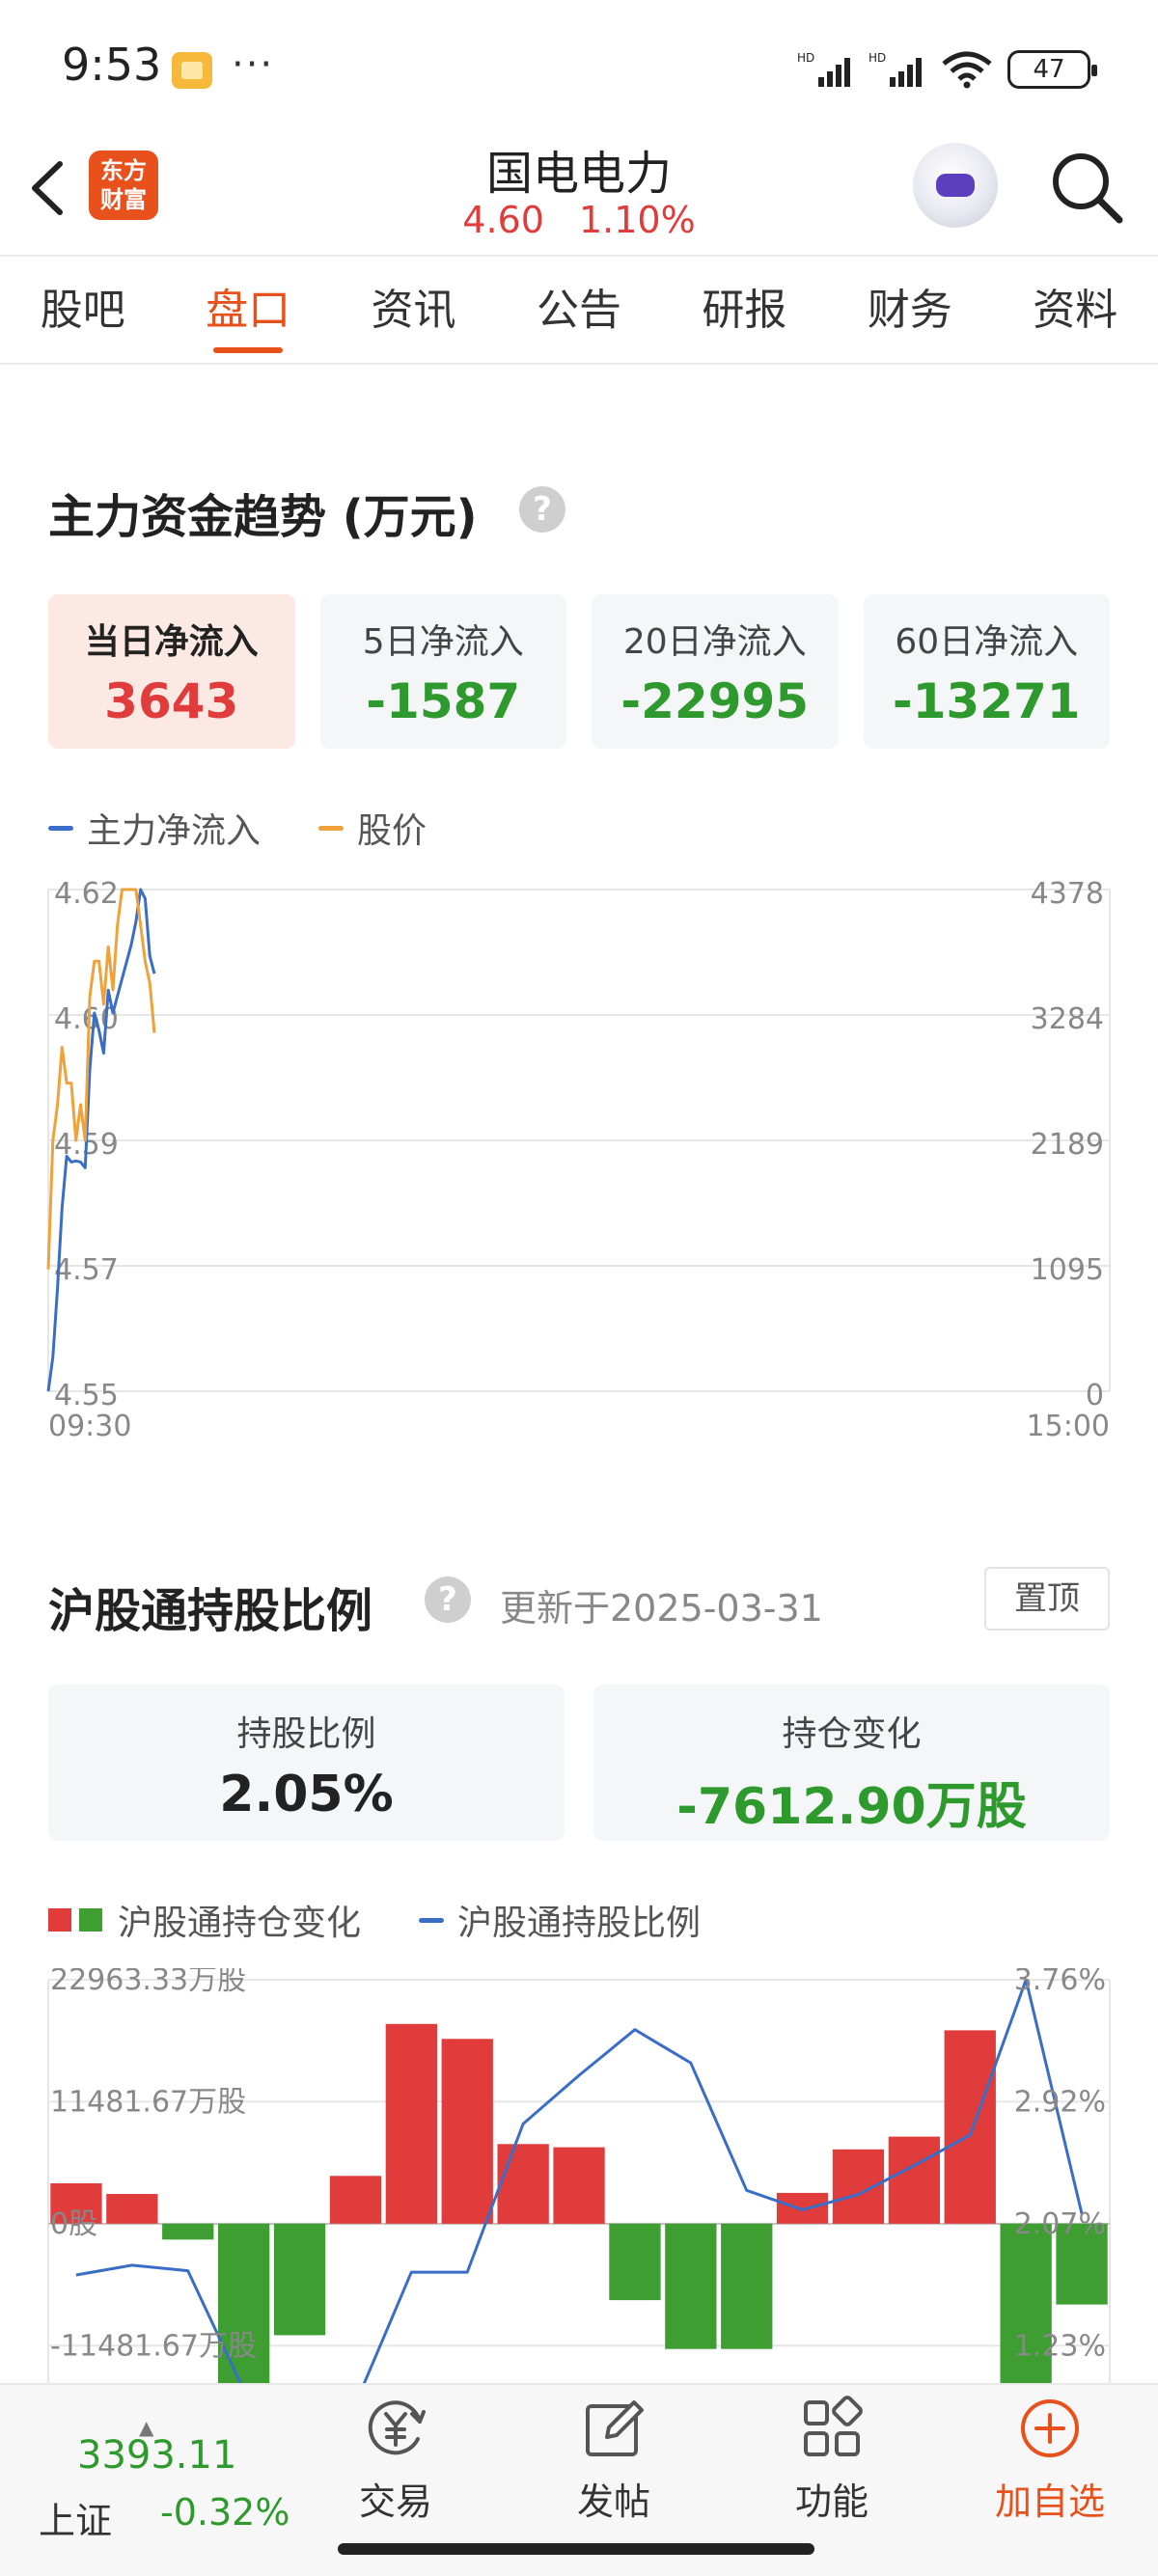 This screenshot has width=1158, height=2576. What do you see at coordinates (86, 1019) in the screenshot?
I see `y-left-tick: 4.60` at bounding box center [86, 1019].